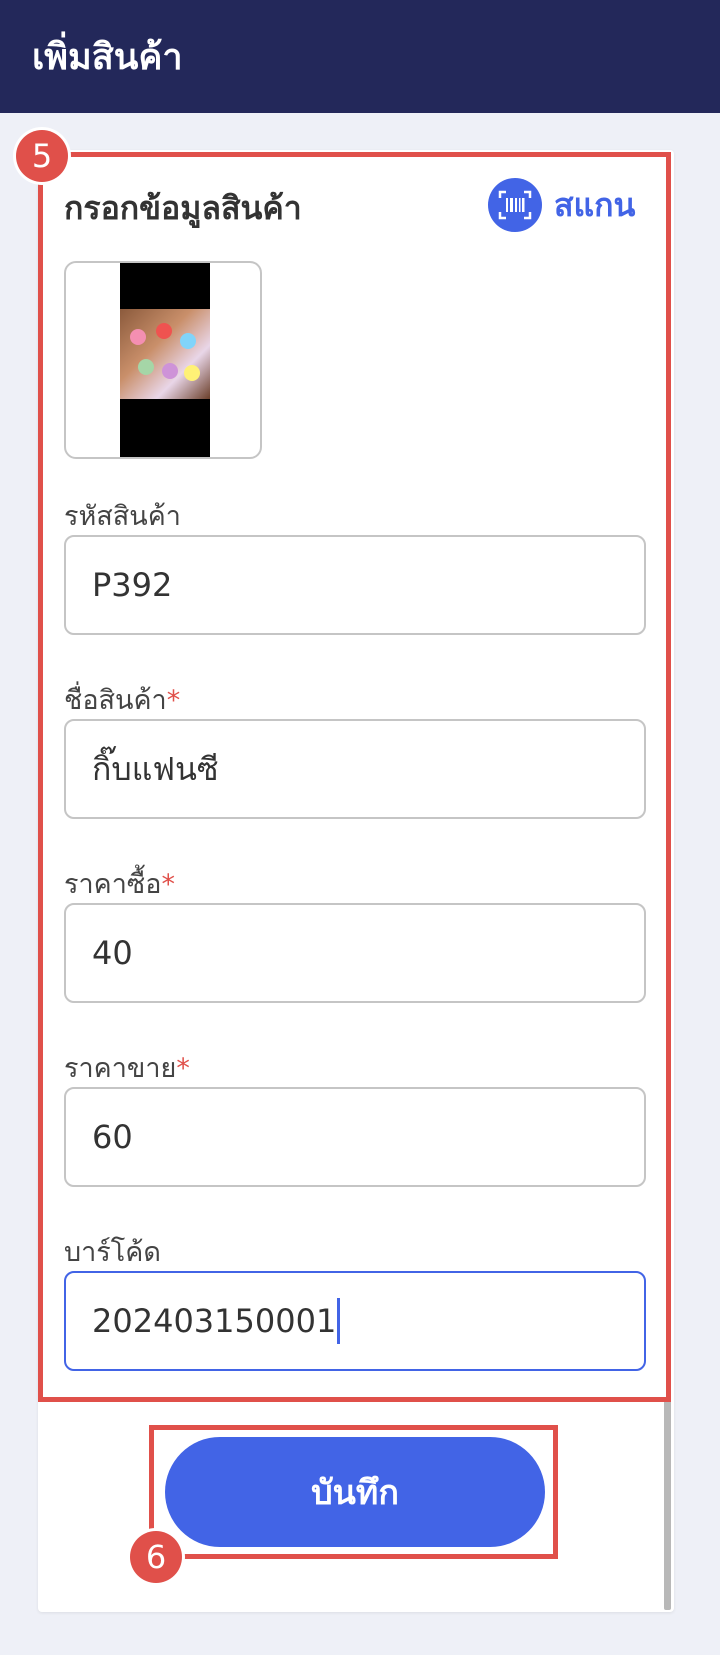  What do you see at coordinates (360, 56) in the screenshot?
I see `app-header: เพิ่มสินค้า` at bounding box center [360, 56].